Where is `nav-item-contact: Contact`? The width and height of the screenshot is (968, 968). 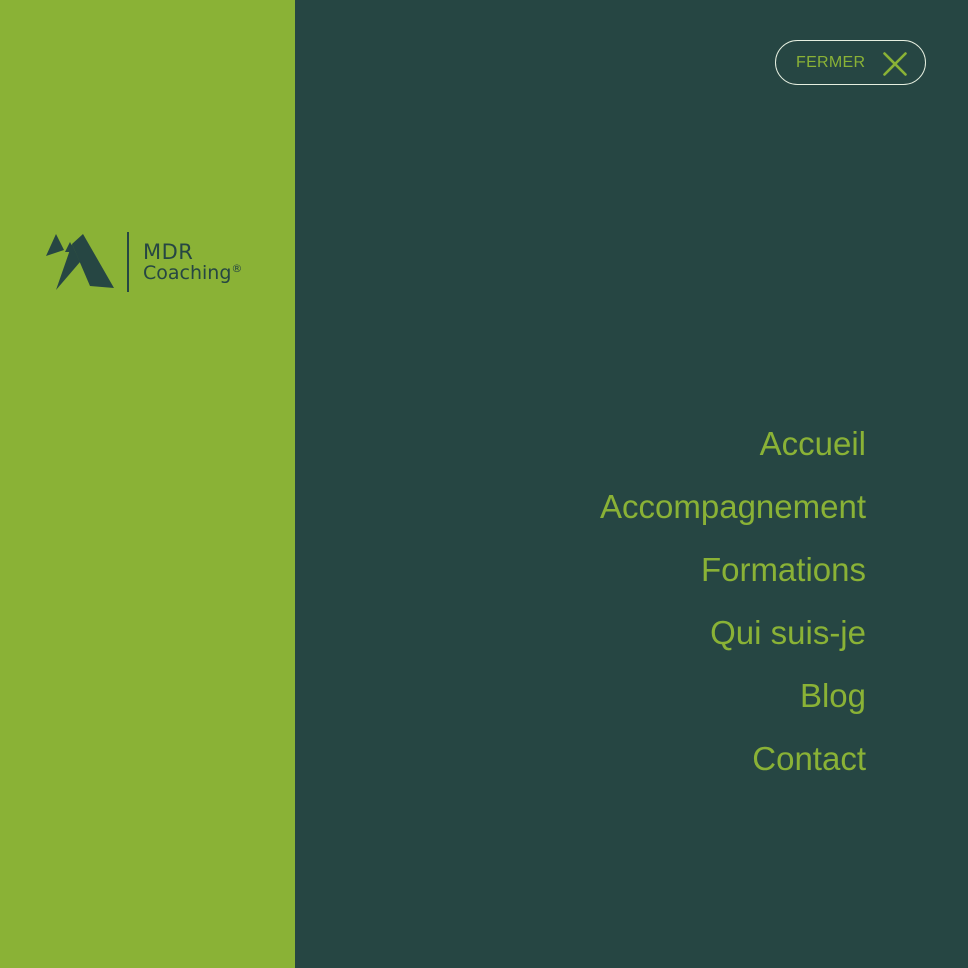 nav-item-contact: Contact is located at coordinates (809, 758).